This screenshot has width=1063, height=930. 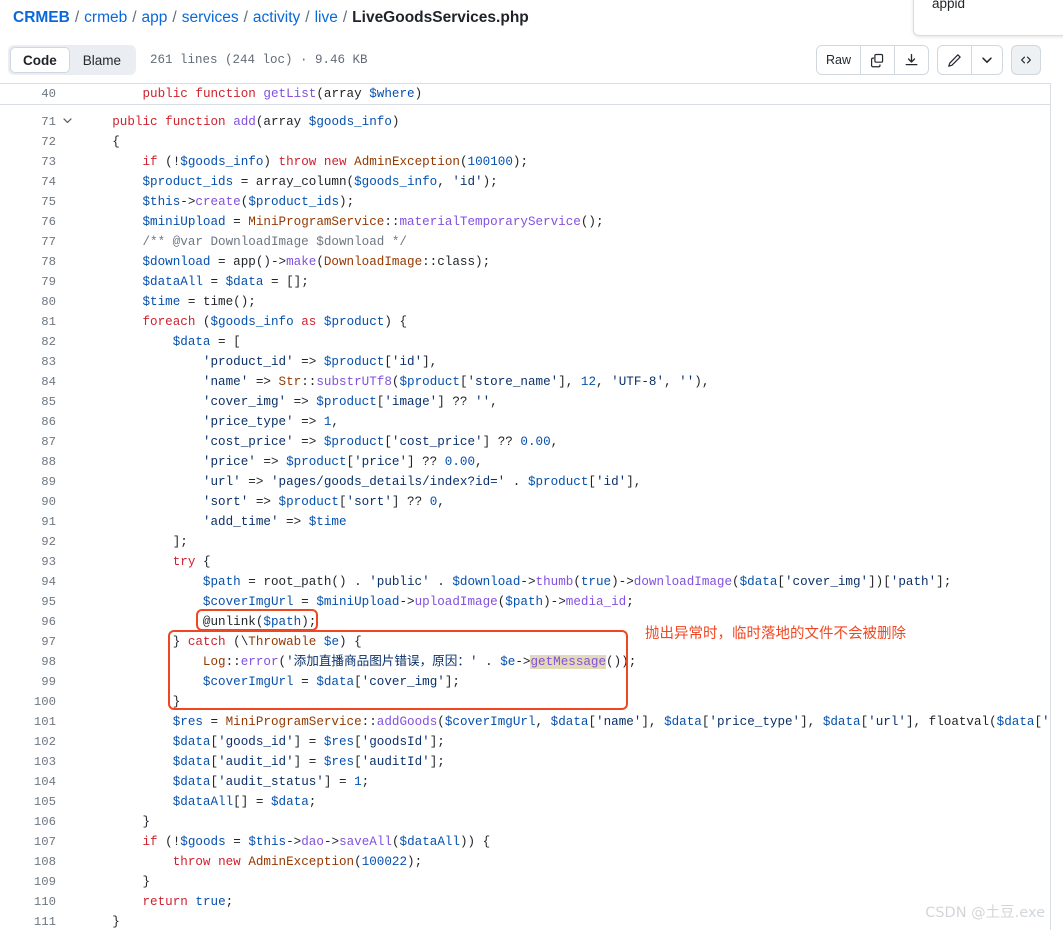 I want to click on line-number: 90, so click(x=28, y=502).